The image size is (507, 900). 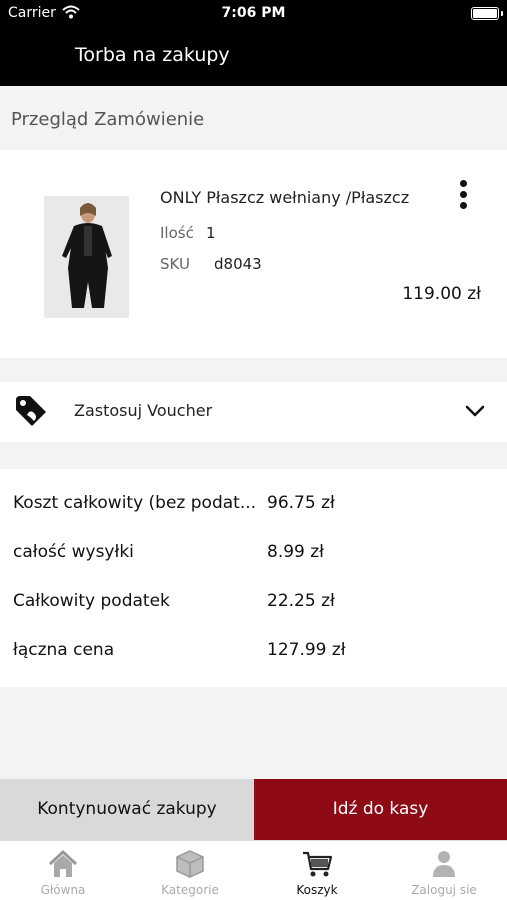 I want to click on sku-label: SKU, so click(x=175, y=264).